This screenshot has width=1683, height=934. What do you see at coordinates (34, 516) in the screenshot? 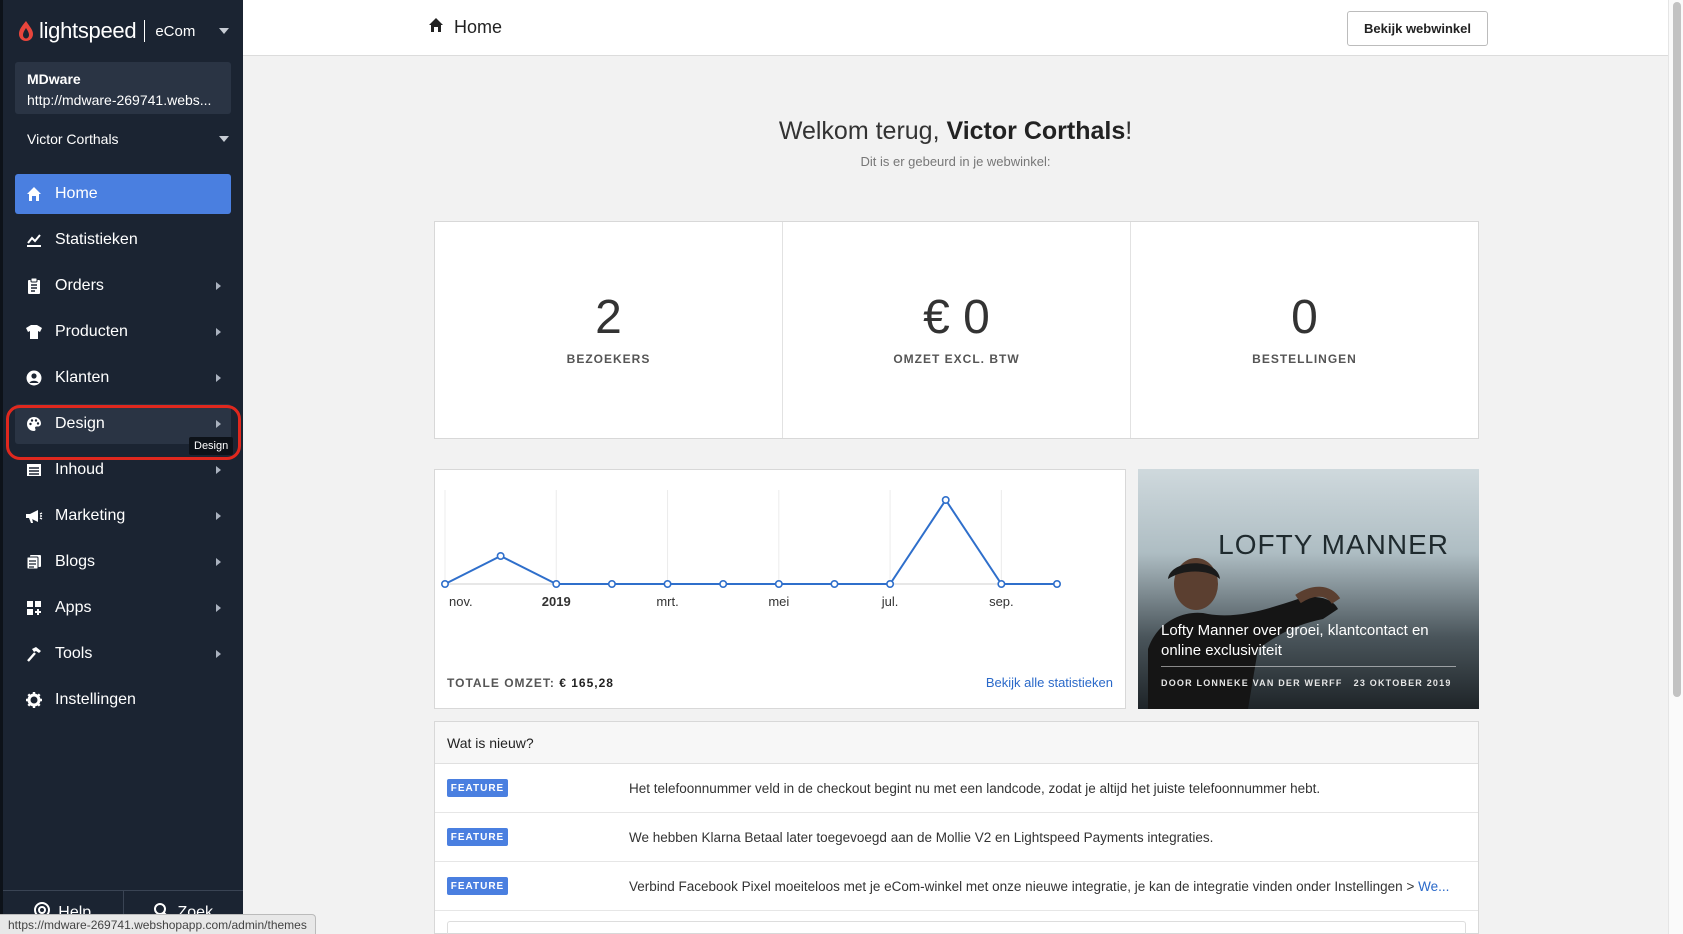
I see `megaphone-icon` at bounding box center [34, 516].